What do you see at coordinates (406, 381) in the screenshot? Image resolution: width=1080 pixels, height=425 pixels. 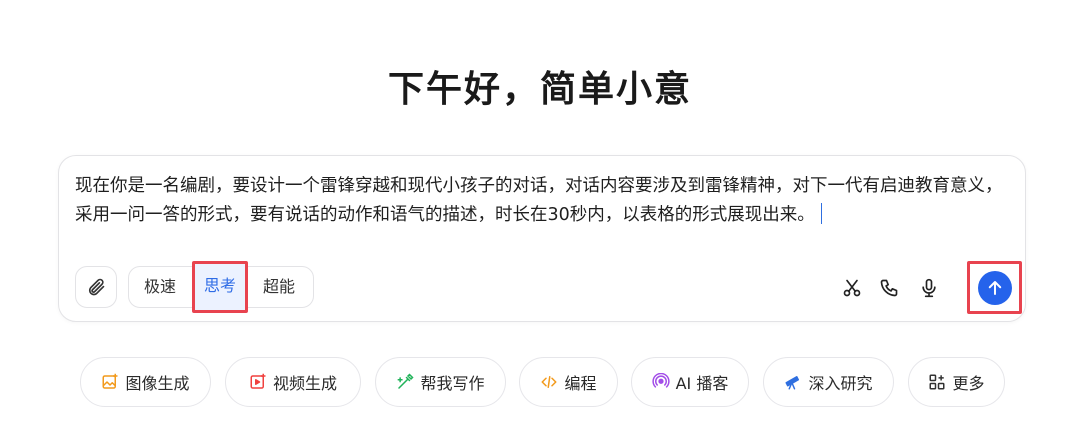 I see `pen-write-icon` at bounding box center [406, 381].